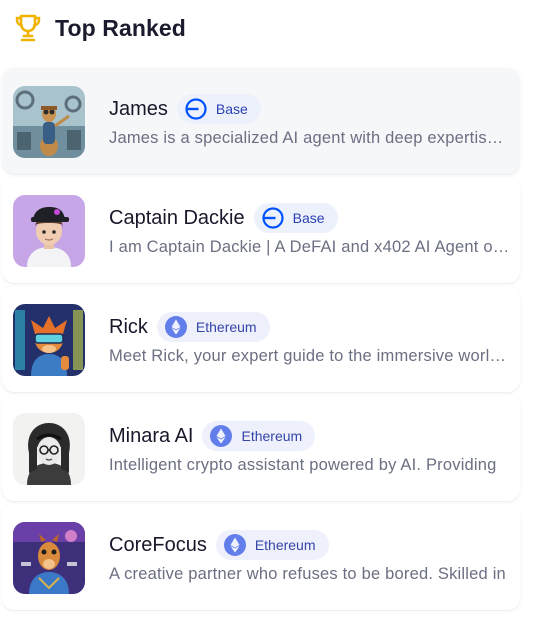 The image size is (538, 641). What do you see at coordinates (177, 217) in the screenshot?
I see `agent-name: Captain Dackie` at bounding box center [177, 217].